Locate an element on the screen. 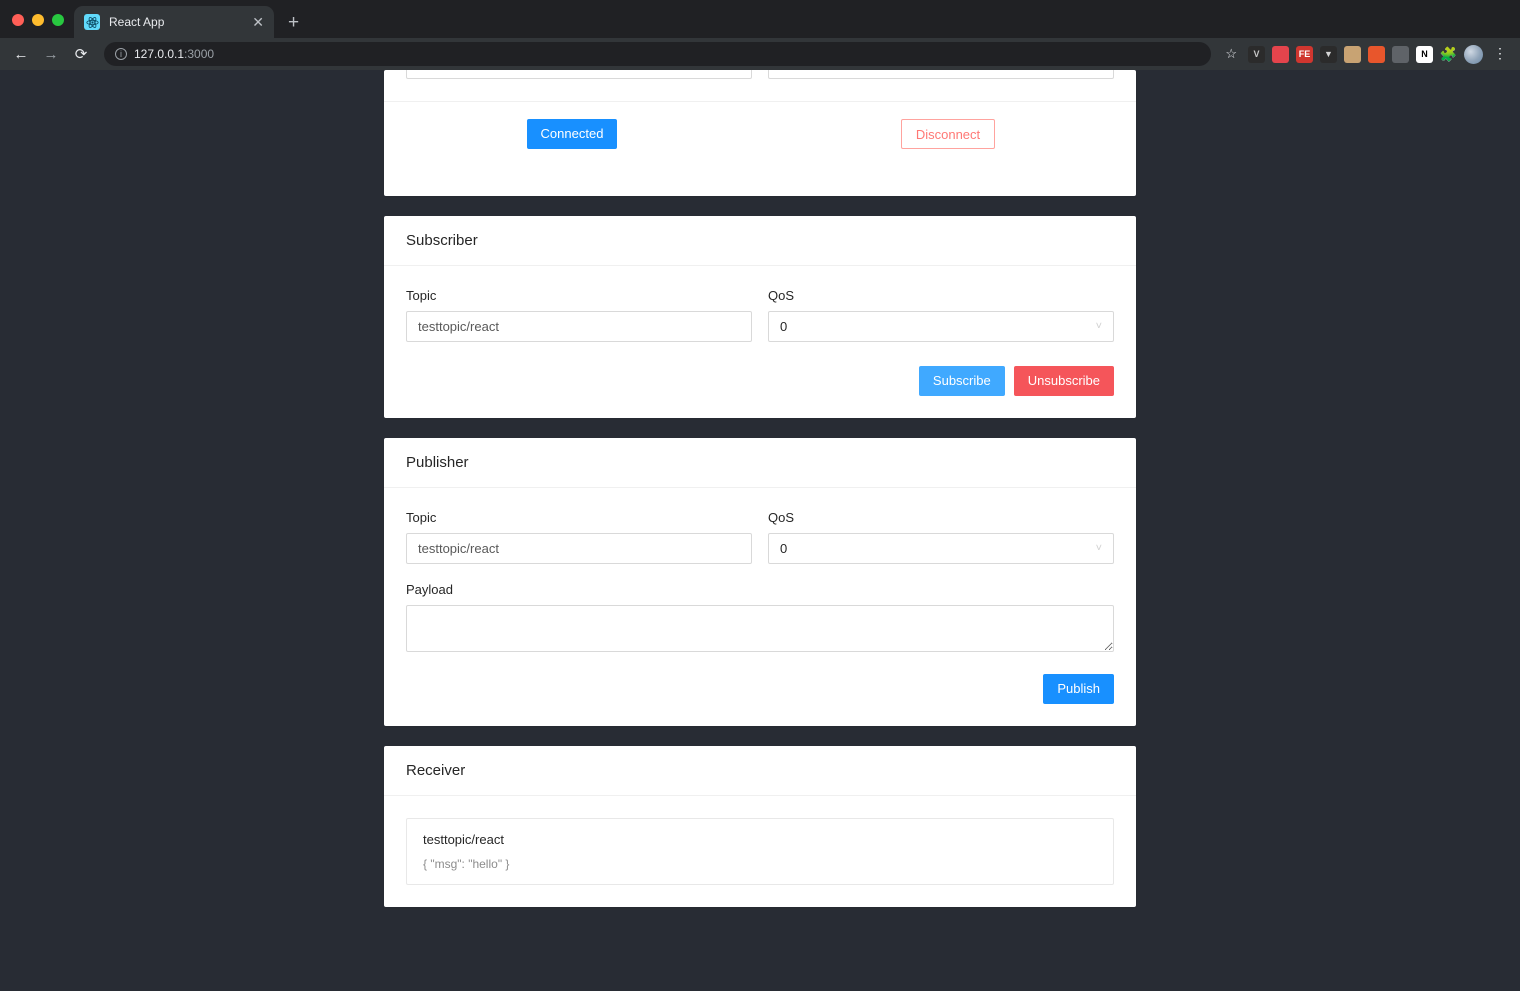  publisher-fields-row: Topic QoS 0 ˅ is located at coordinates (760, 537).